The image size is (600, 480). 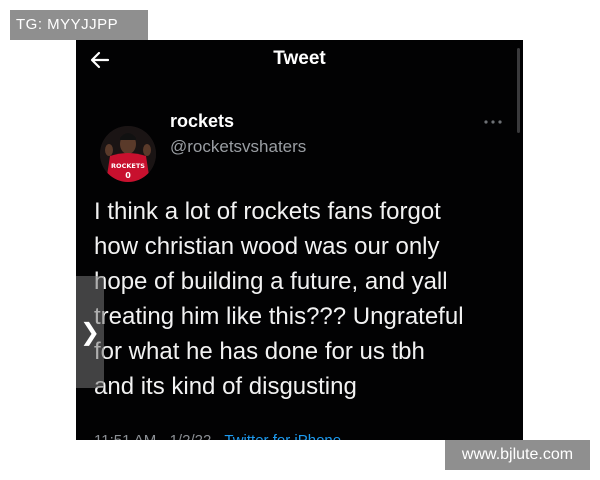 I want to click on avatar-jersey-text: ROCKETS, so click(x=128, y=166).